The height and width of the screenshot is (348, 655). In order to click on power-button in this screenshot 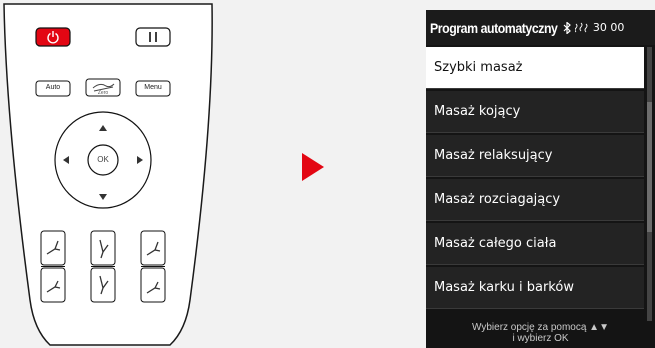, I will do `click(53, 37)`.